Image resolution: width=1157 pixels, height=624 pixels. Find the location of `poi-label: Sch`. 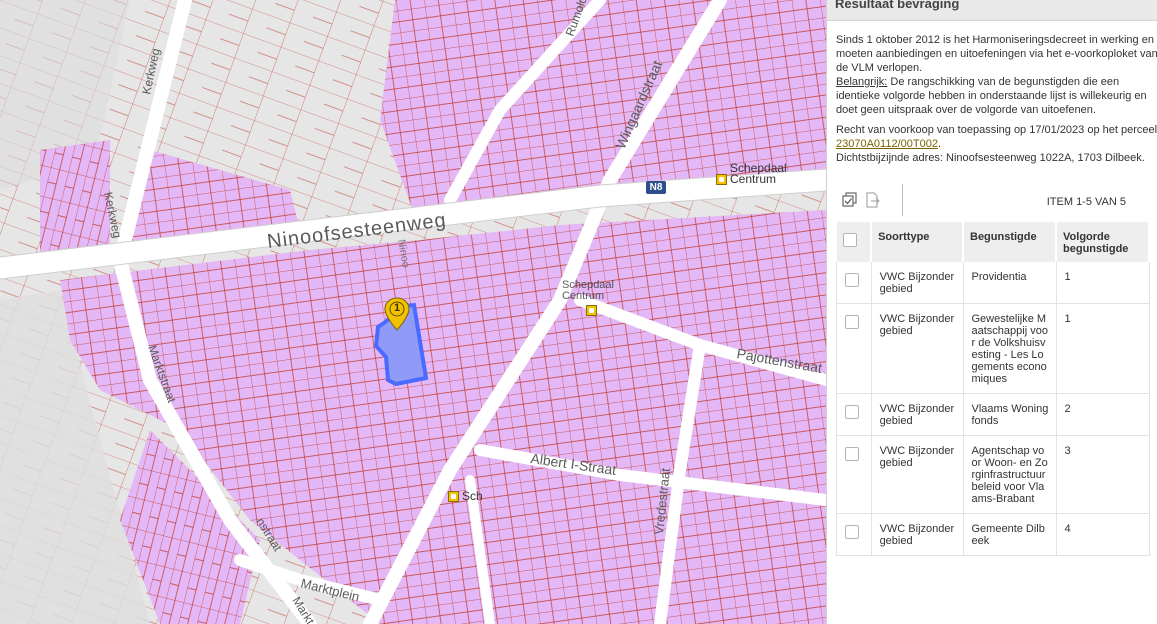

poi-label: Sch is located at coordinates (472, 496).